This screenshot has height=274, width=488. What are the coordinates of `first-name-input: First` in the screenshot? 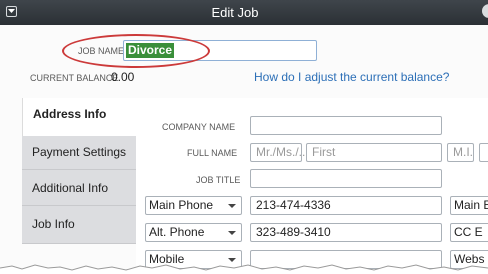 It's located at (374, 152).